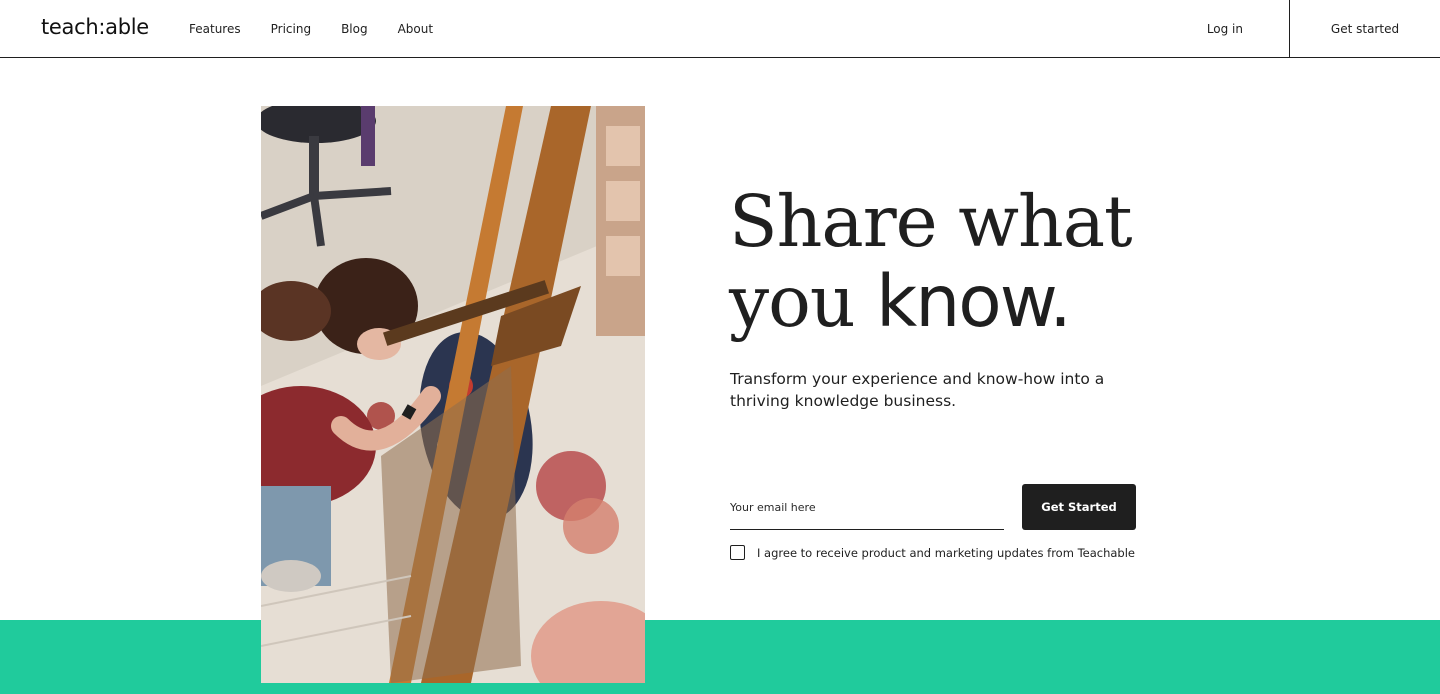  I want to click on login-link: Log in, so click(644, 28).